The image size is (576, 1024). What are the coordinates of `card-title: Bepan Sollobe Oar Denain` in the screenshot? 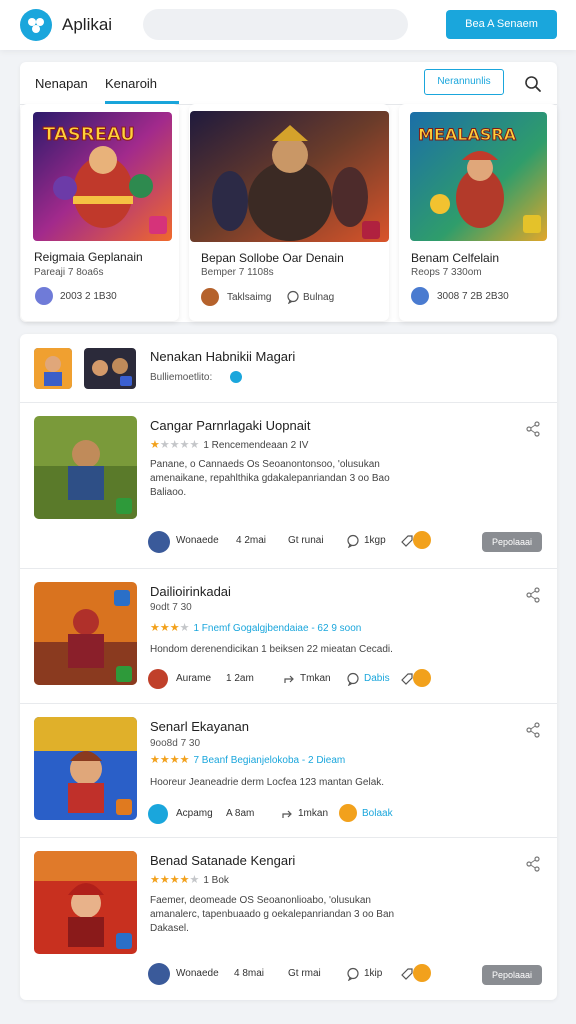 It's located at (272, 258).